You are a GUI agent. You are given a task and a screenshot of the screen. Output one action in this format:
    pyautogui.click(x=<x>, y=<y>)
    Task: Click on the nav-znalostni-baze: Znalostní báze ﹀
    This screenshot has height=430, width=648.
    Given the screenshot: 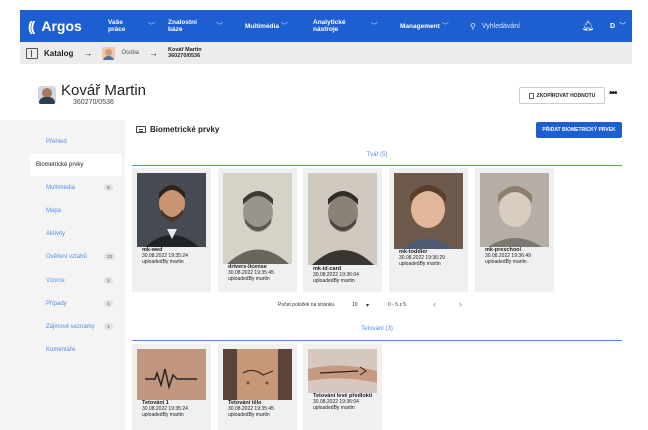 What is the action you would take?
    pyautogui.click(x=206, y=26)
    